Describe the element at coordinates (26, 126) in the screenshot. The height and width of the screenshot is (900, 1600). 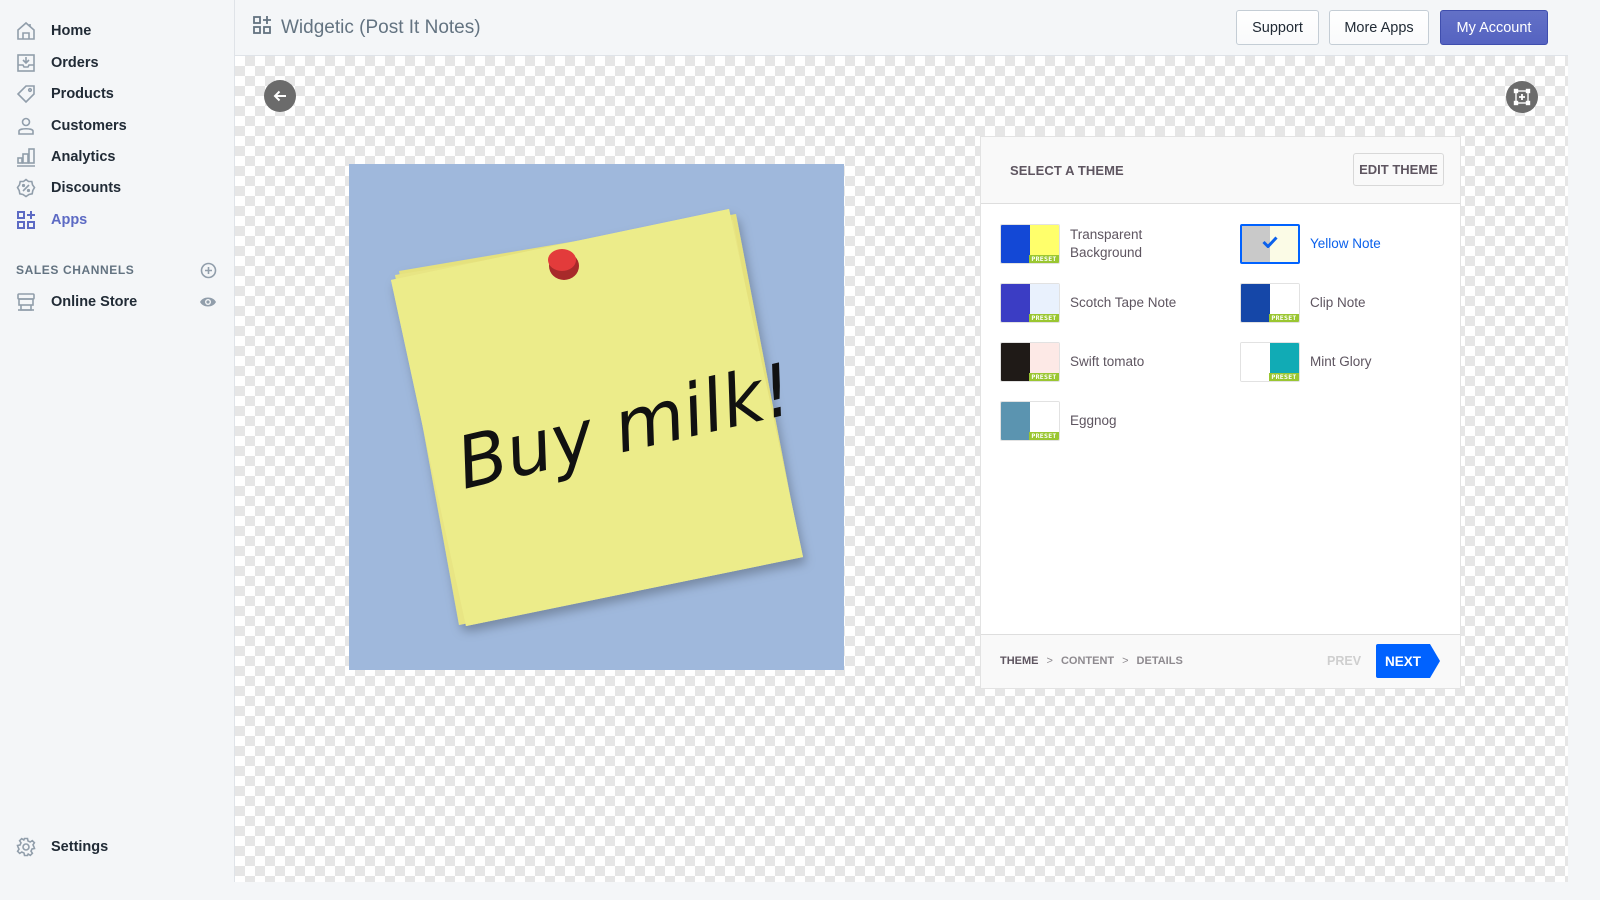
I see `person-icon` at that location.